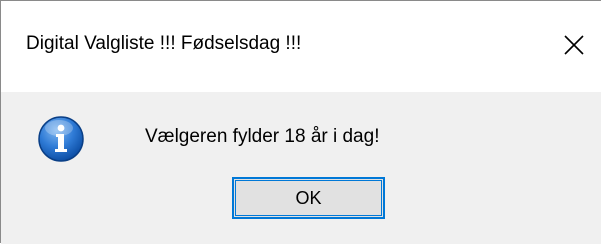  I want to click on ok-button: OK, so click(308, 198).